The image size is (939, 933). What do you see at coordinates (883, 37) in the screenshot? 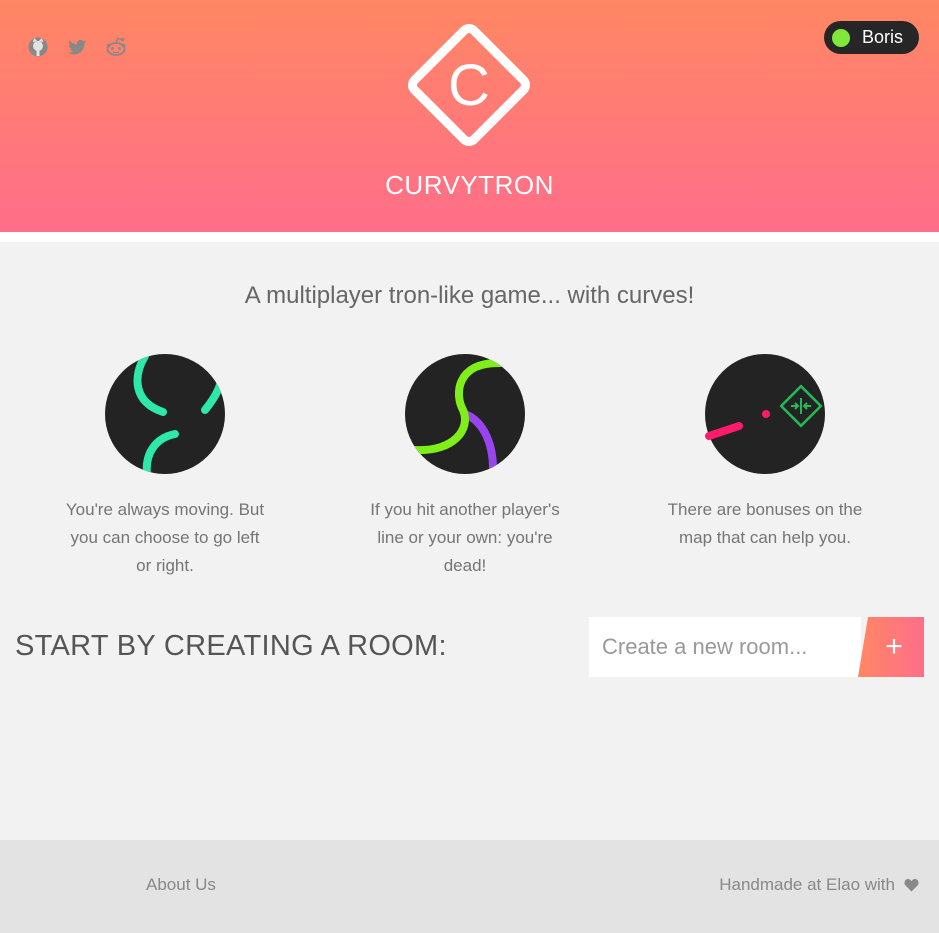
I see `user-name: Boris` at bounding box center [883, 37].